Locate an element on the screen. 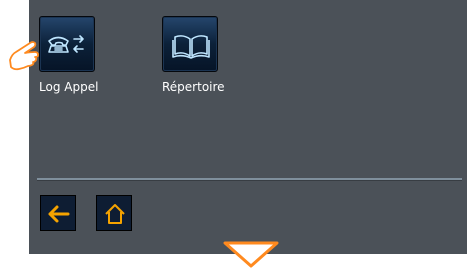 Image resolution: width=467 pixels, height=268 pixels. repertoire-button is located at coordinates (190, 44).